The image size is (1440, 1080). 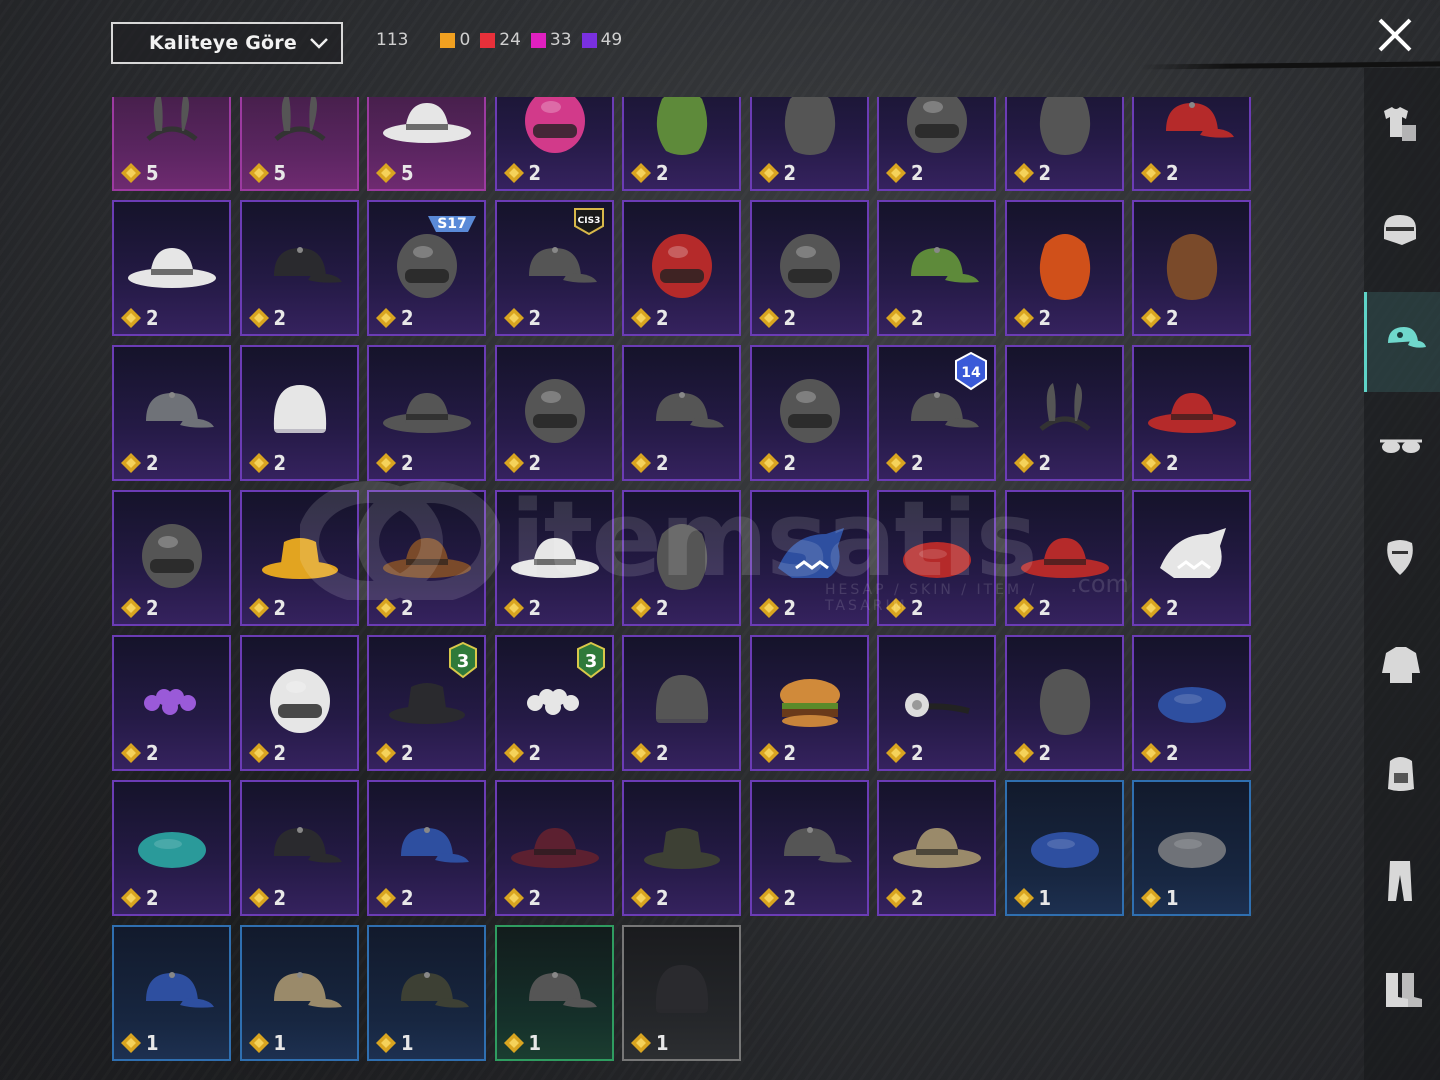 What do you see at coordinates (936, 413) in the screenshot?
I see `inventory-item: 14 2` at bounding box center [936, 413].